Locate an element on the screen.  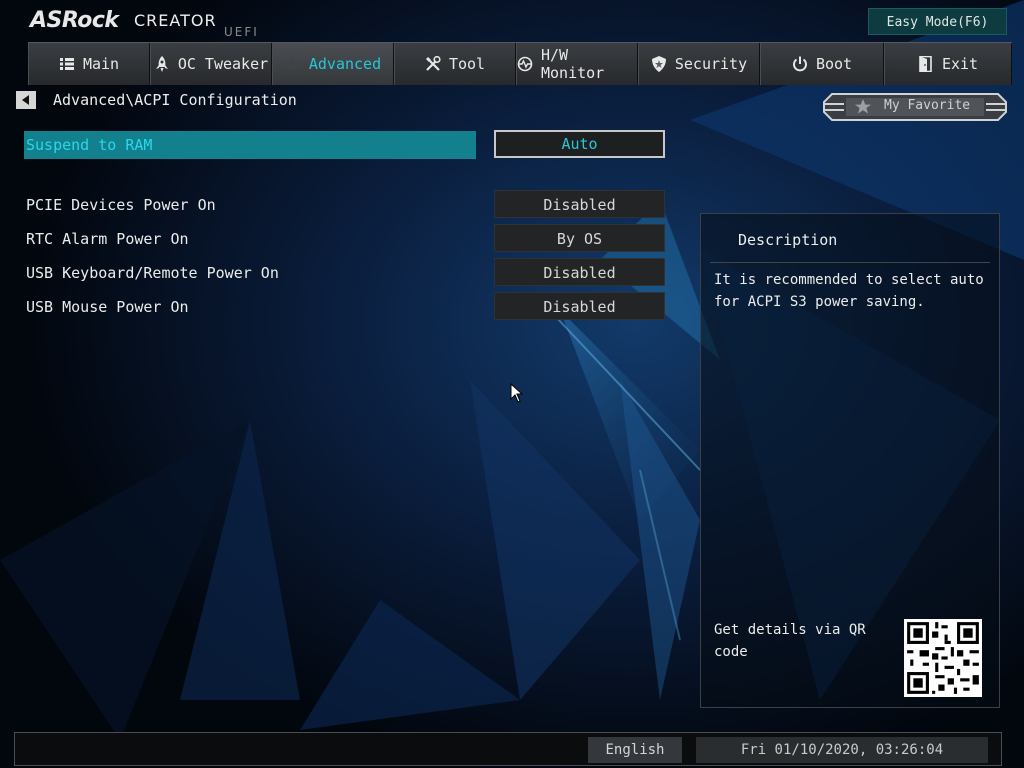
setting-value-rtc-alarm-power-on: By OS is located at coordinates (579, 238).